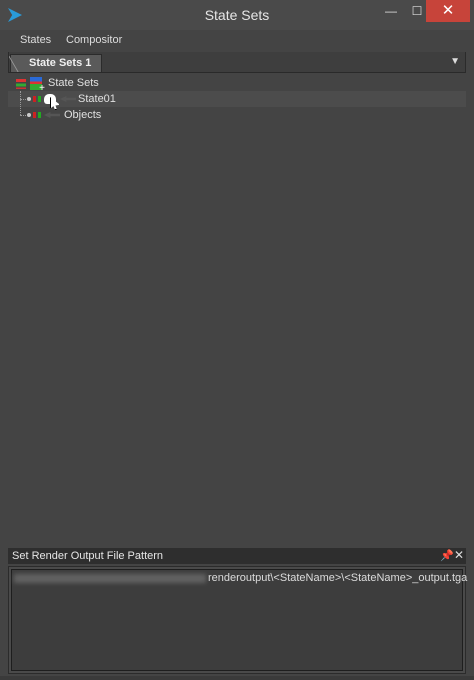 The width and height of the screenshot is (474, 680). I want to click on pin-icon: 📌, so click(447, 555).